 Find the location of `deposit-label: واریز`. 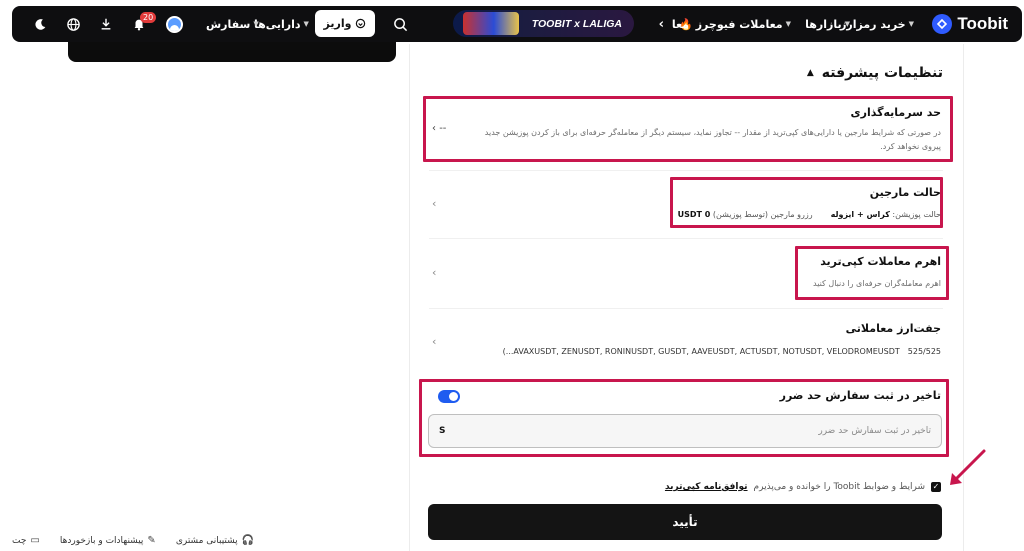

deposit-label: واریز is located at coordinates (337, 23).